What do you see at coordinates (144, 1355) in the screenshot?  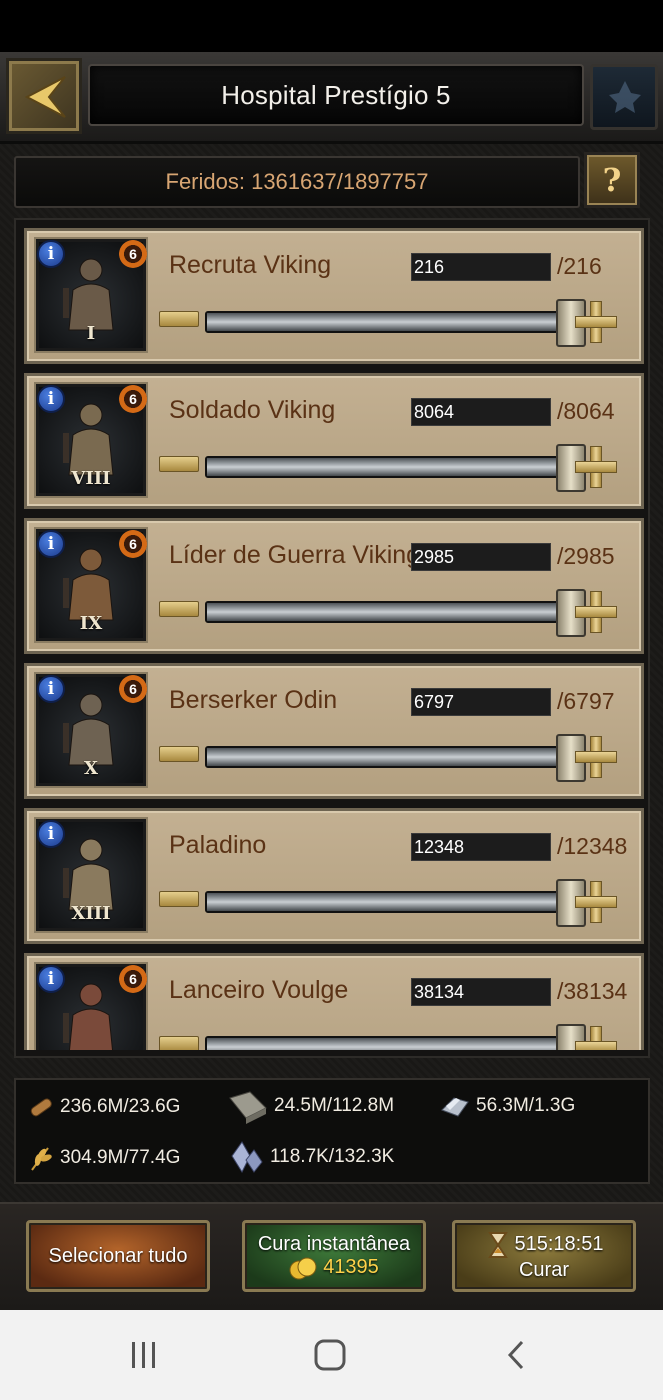 I see `recent-apps-button` at bounding box center [144, 1355].